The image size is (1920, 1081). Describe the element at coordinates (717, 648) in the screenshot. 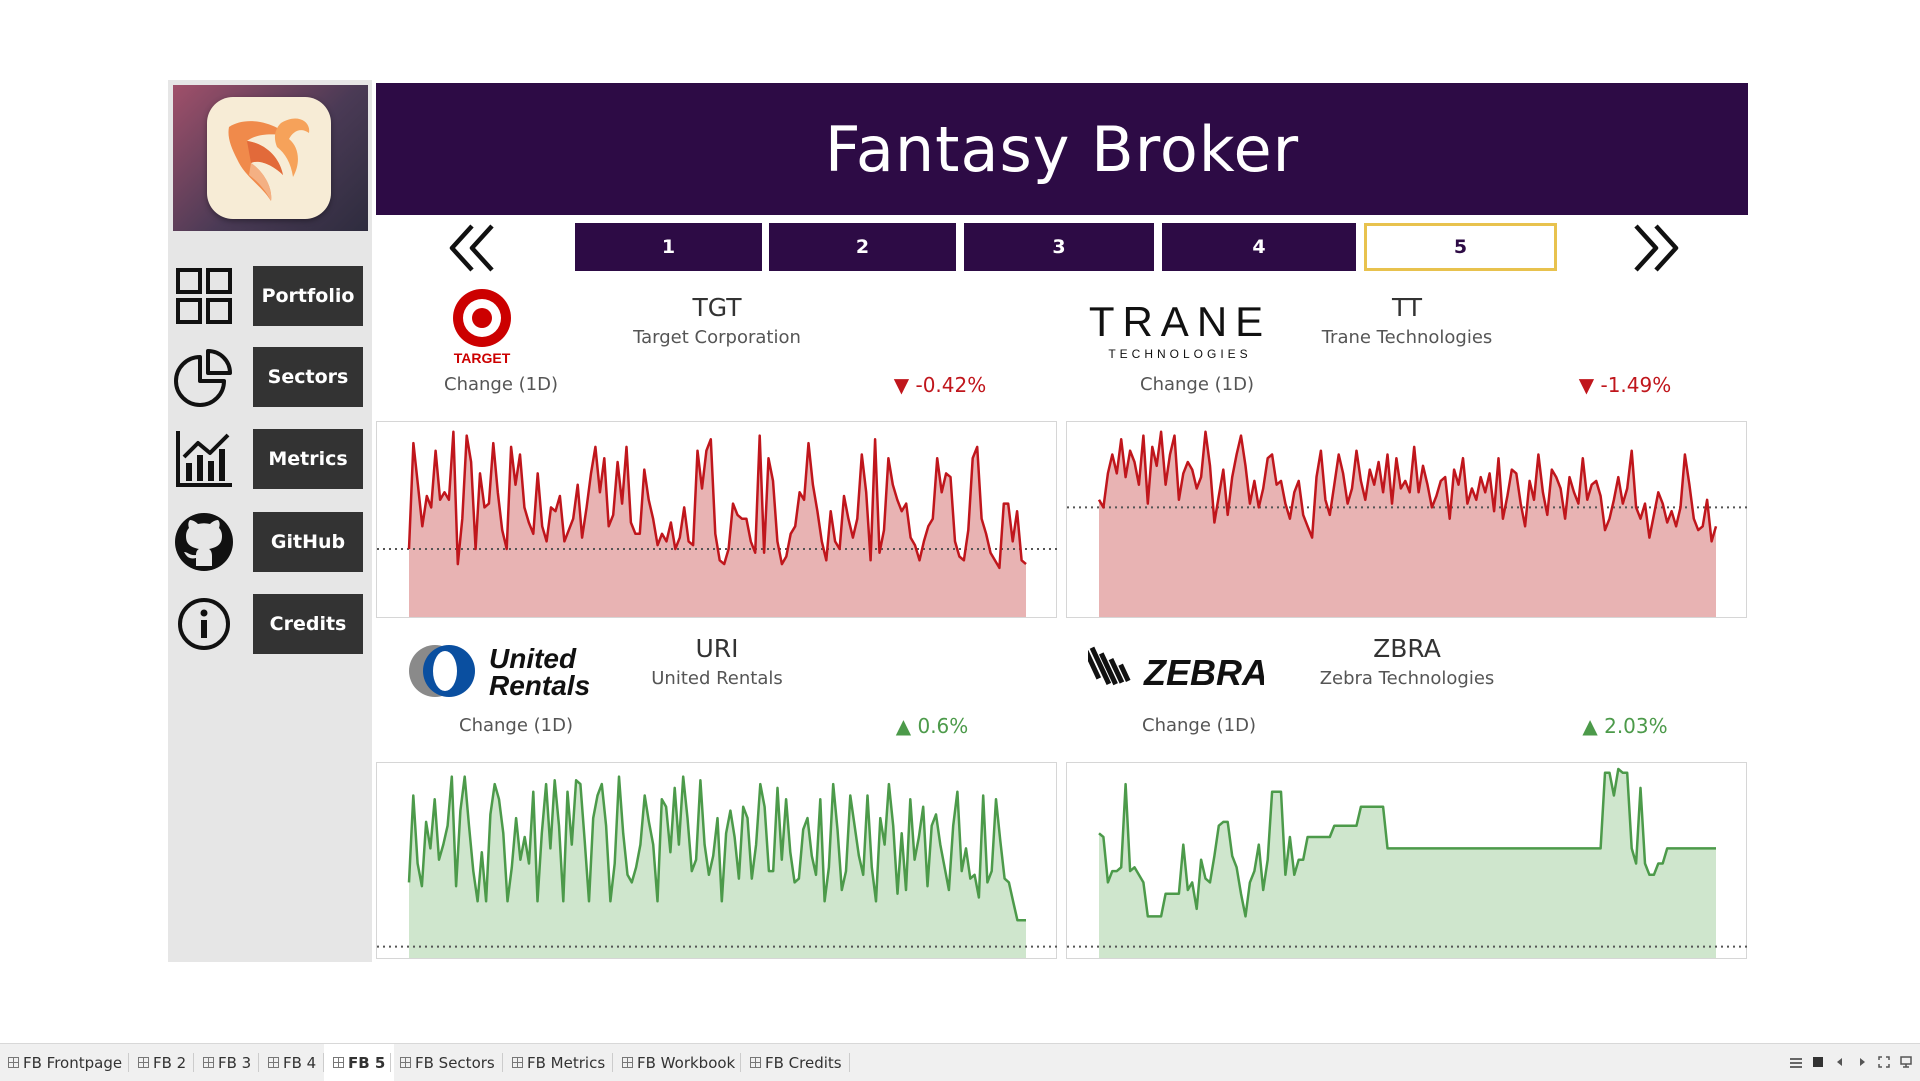

I see `ticker-uri: URI` at that location.